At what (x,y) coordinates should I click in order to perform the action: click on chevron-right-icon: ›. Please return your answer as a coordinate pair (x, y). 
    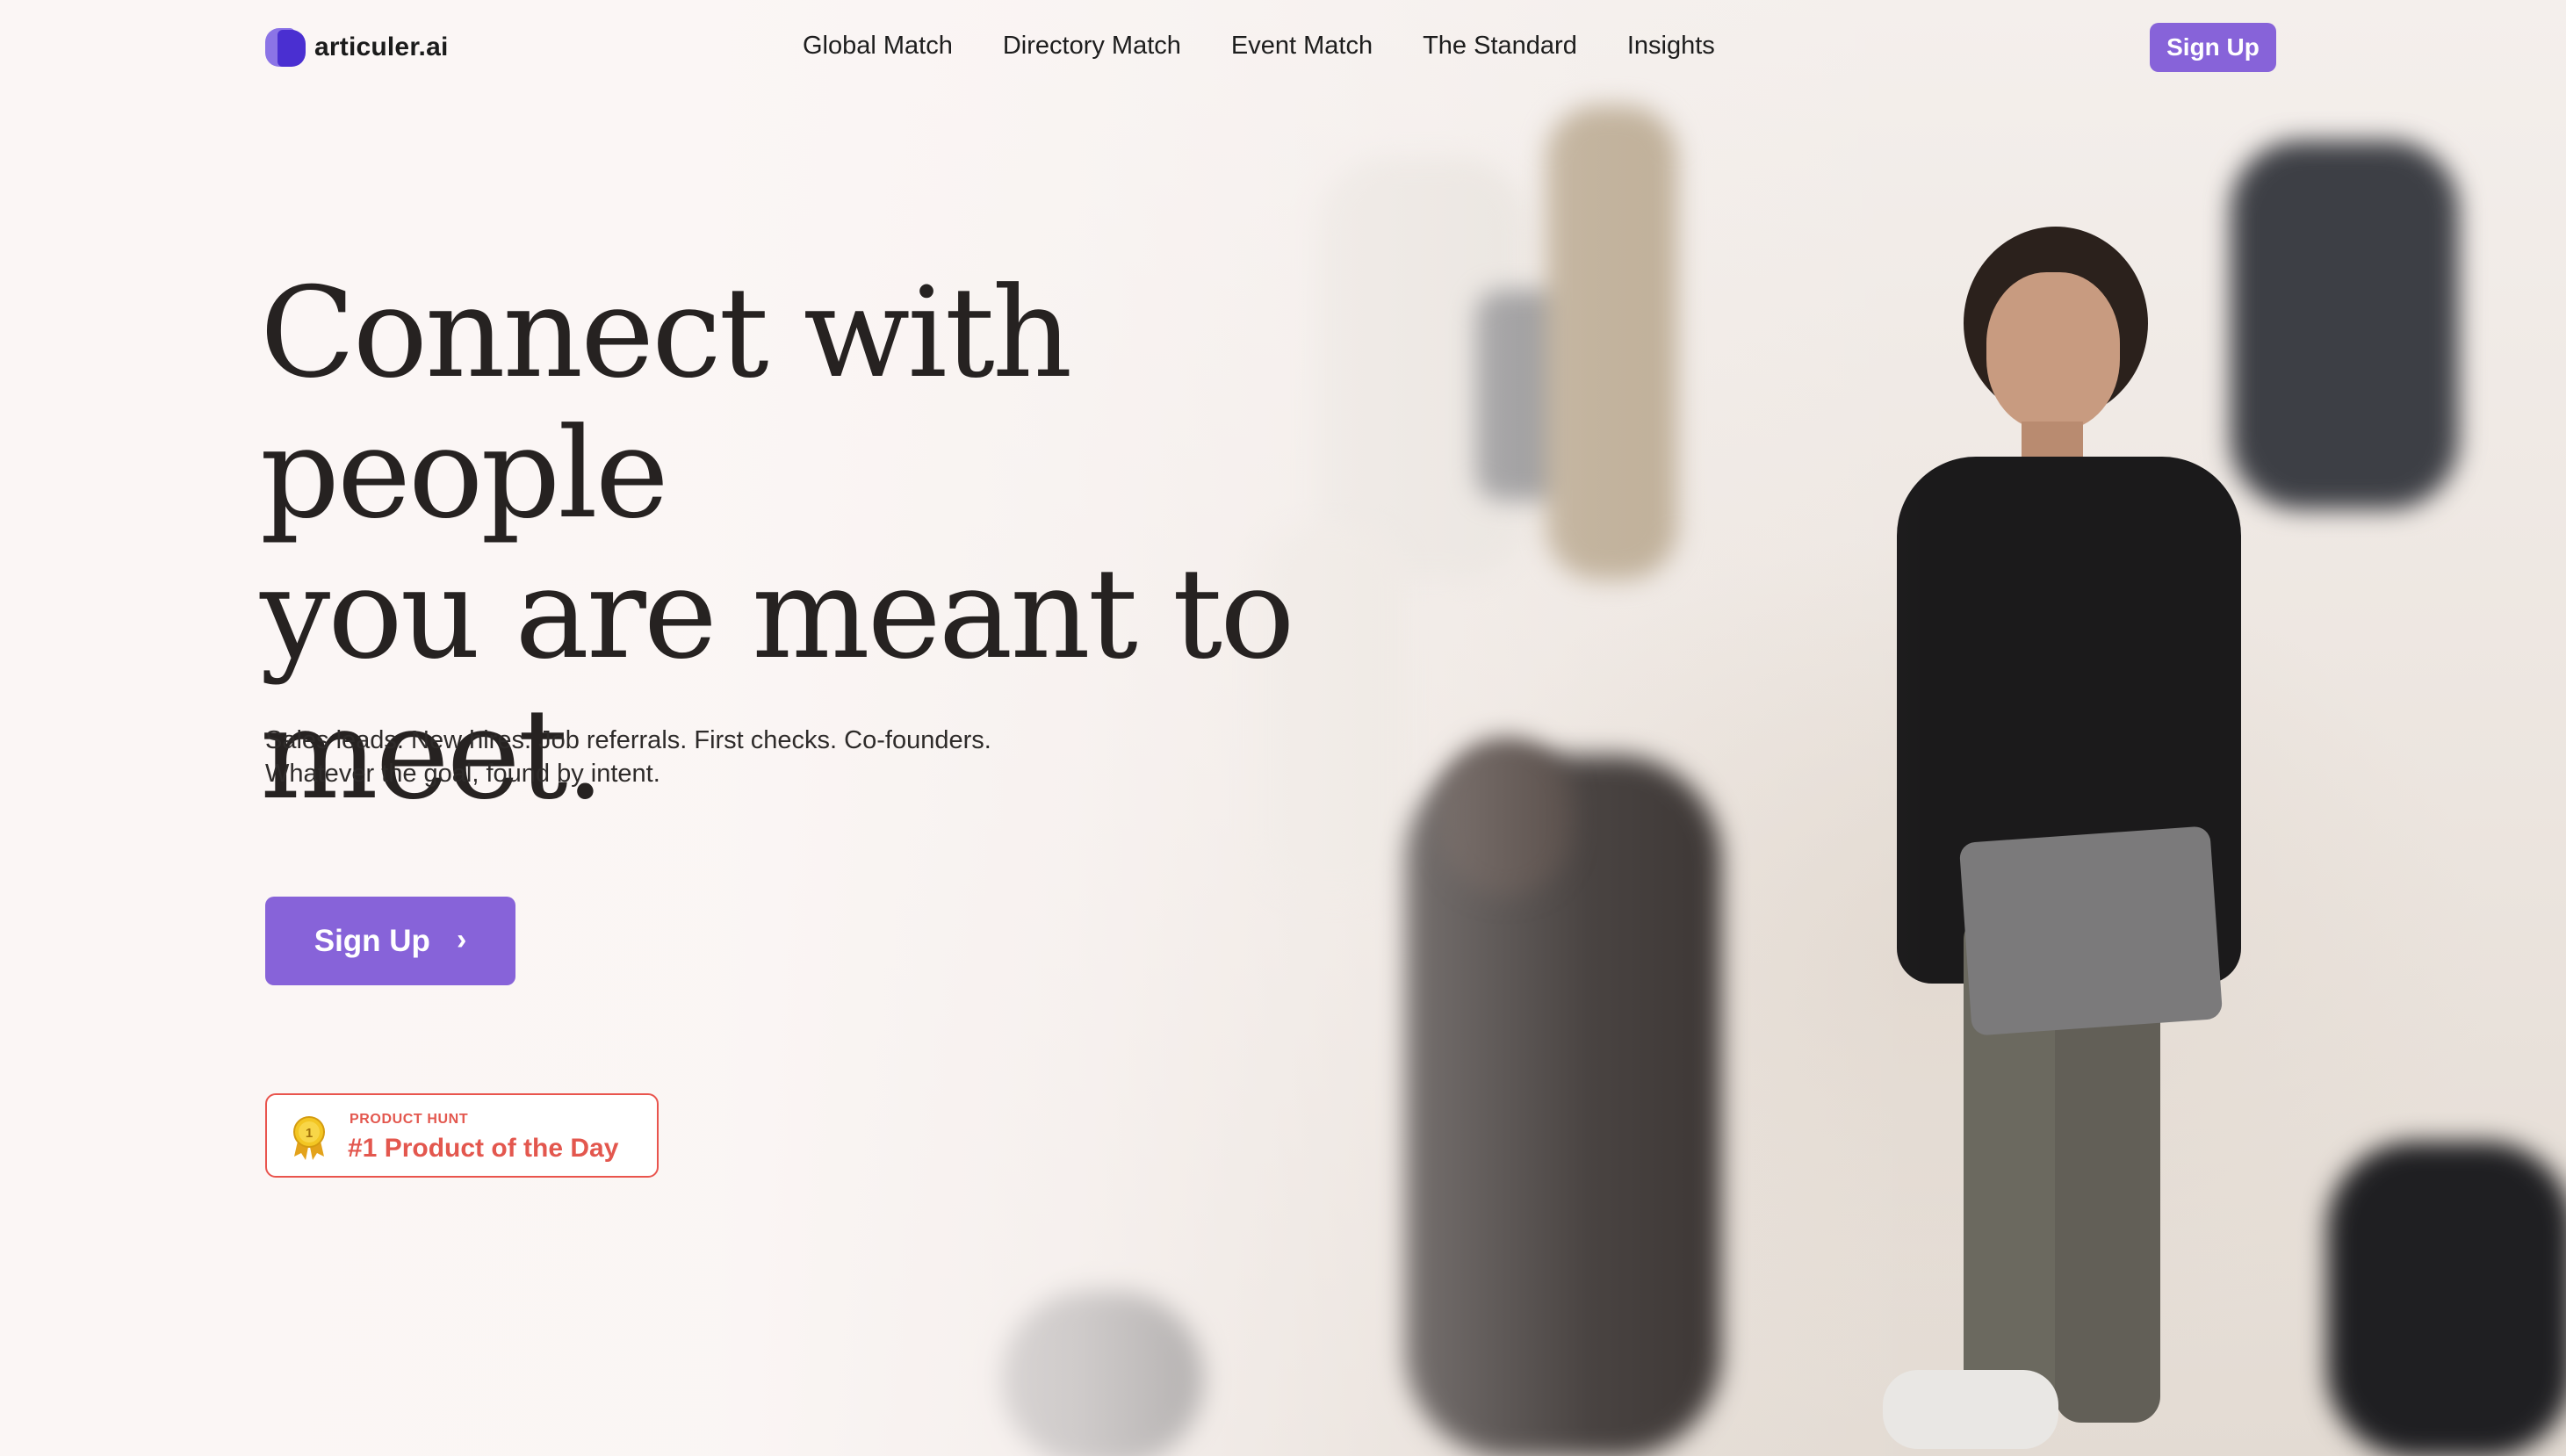
    Looking at the image, I should click on (461, 939).